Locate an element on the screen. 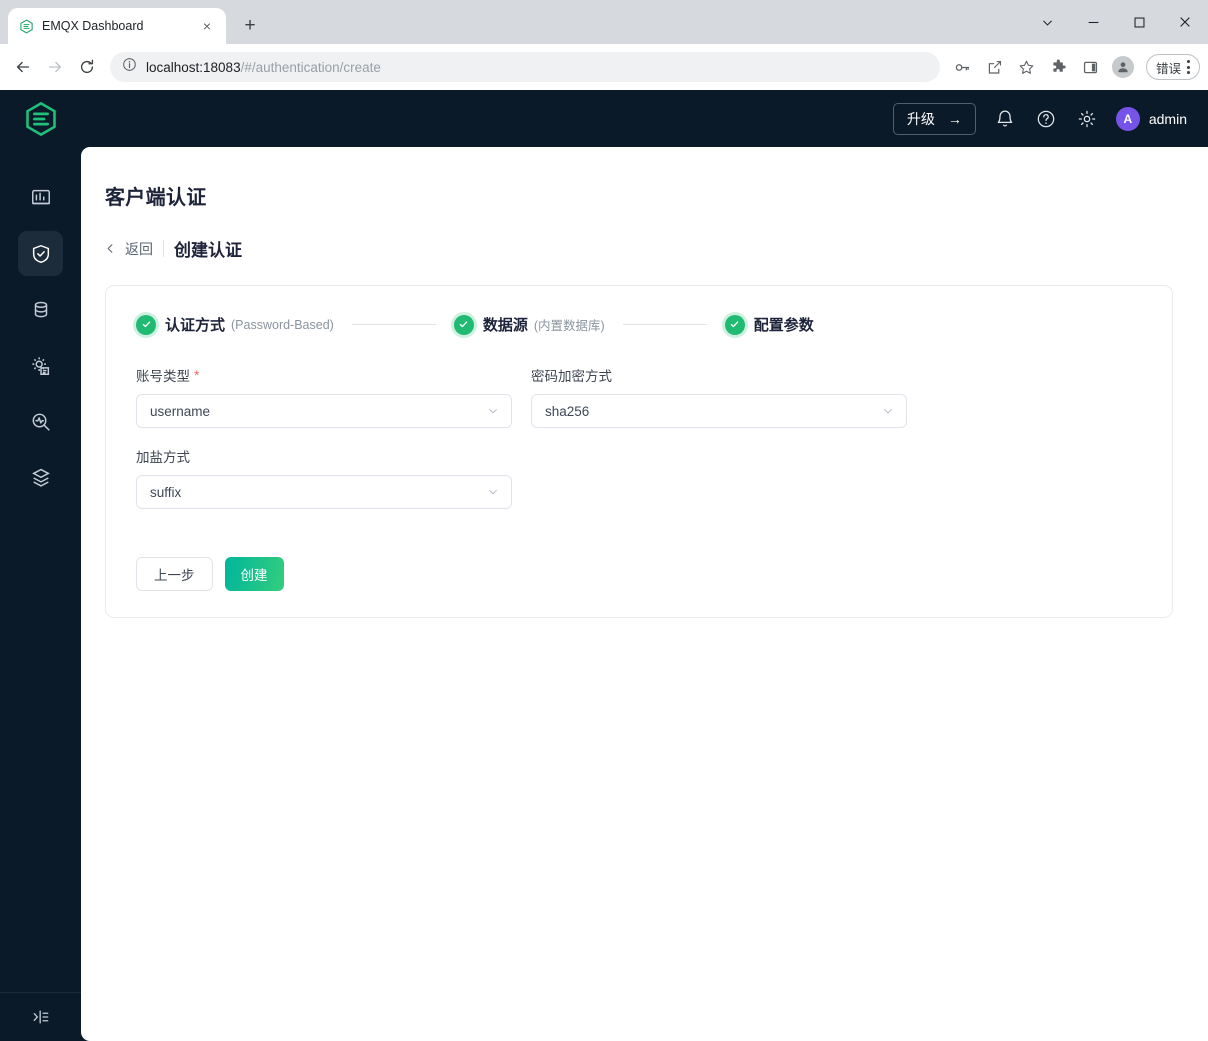 This screenshot has width=1208, height=1041. back-link: 返回 is located at coordinates (129, 249).